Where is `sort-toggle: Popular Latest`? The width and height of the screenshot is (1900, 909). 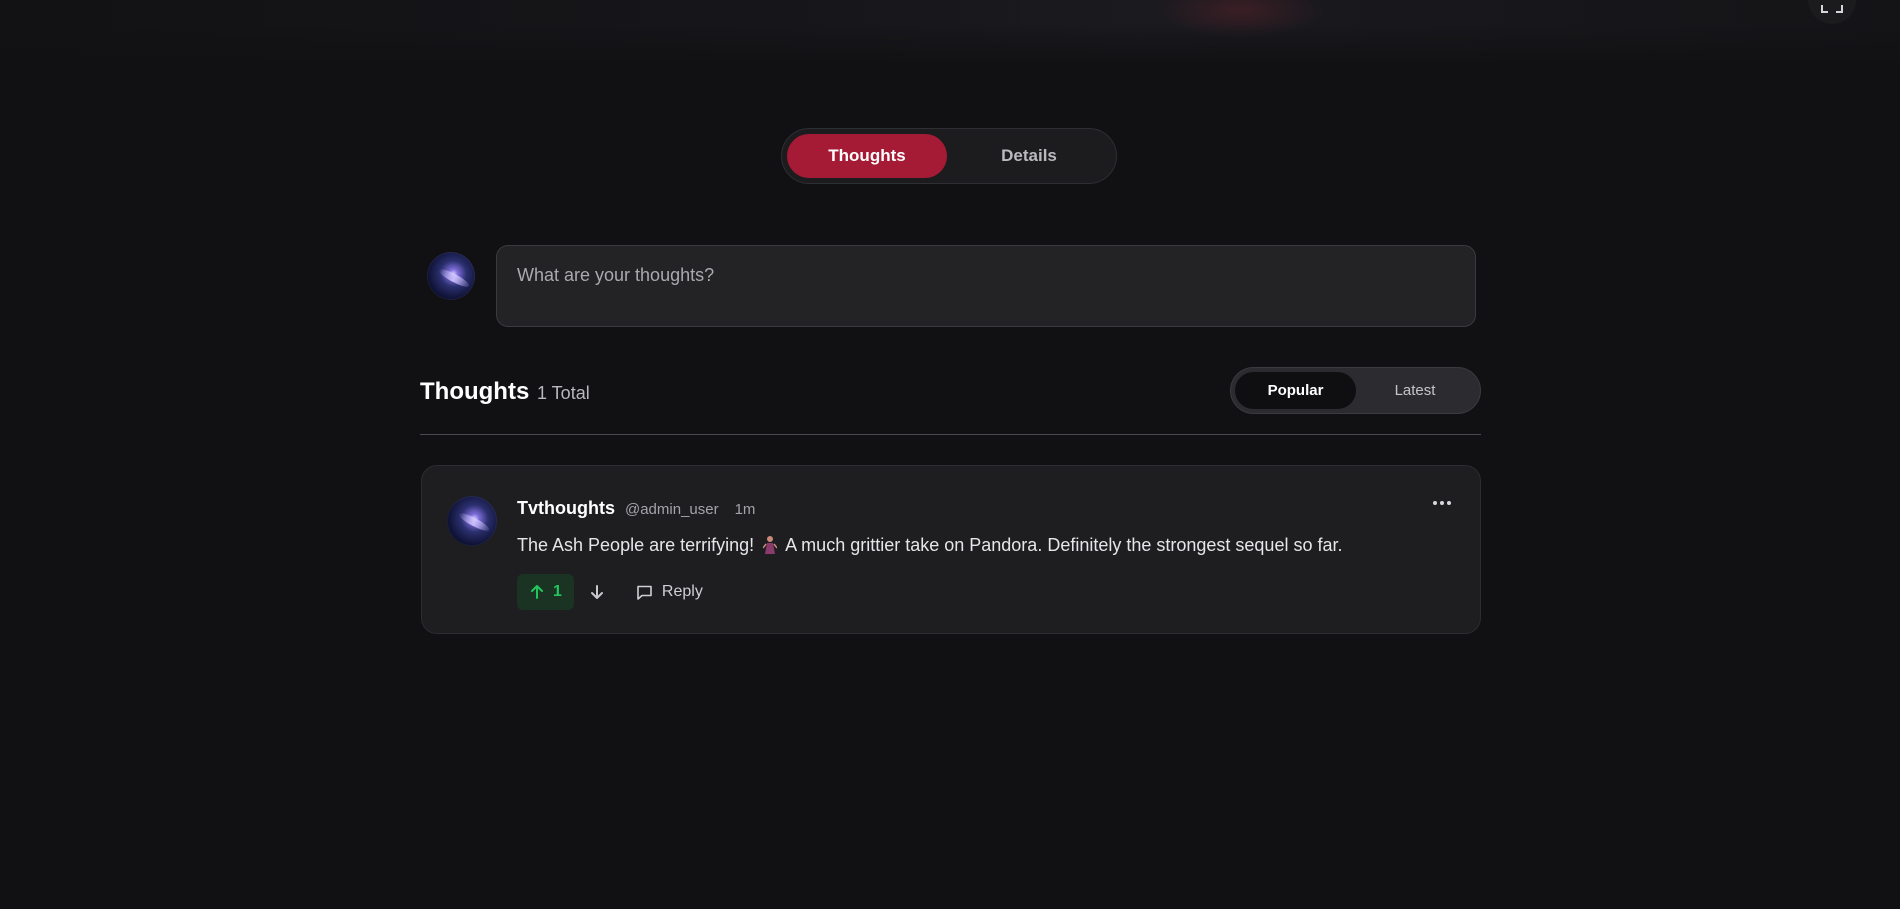
sort-toggle: Popular Latest is located at coordinates (1355, 390).